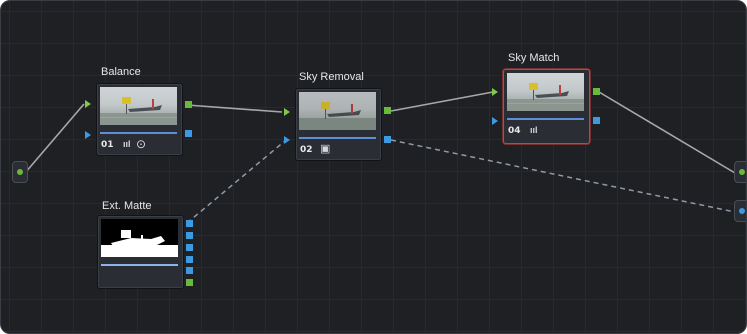 The width and height of the screenshot is (747, 334). I want to click on source-rgb-output-dot, so click(20, 172).